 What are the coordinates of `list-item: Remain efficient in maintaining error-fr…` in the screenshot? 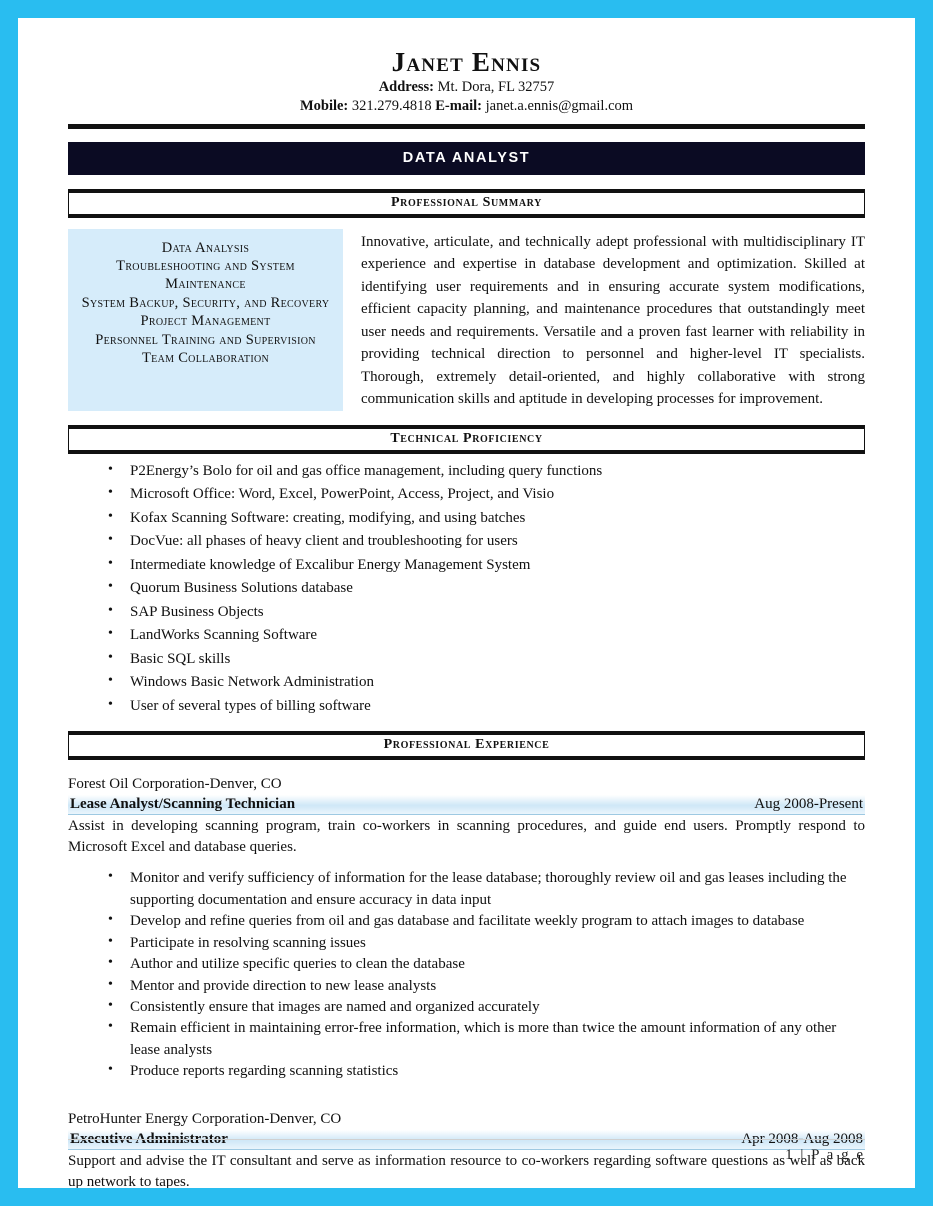 It's located at (486, 1039).